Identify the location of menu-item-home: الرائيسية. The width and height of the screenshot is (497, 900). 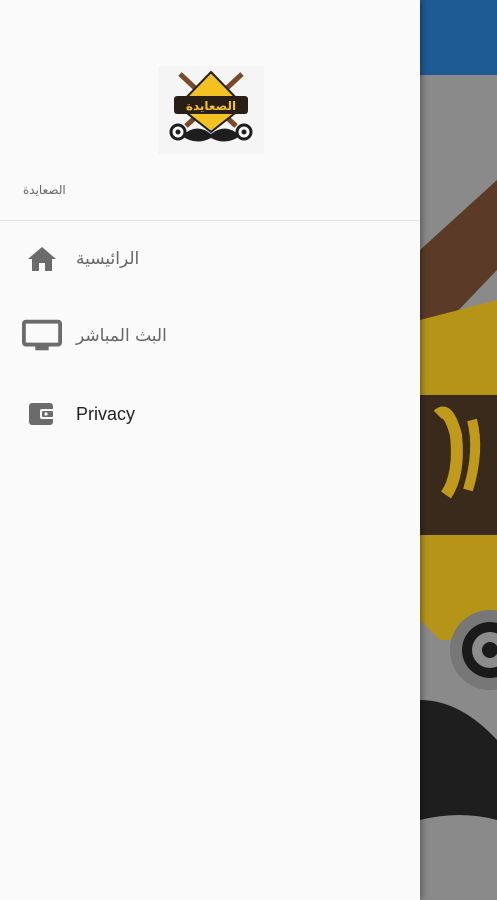
(210, 259).